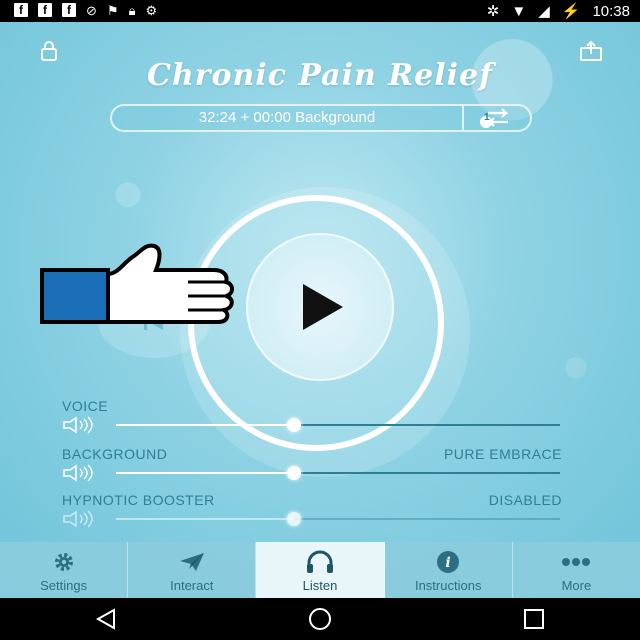 The image size is (640, 640). What do you see at coordinates (132, 10) in the screenshot?
I see `lock-icon: 🔒︎` at bounding box center [132, 10].